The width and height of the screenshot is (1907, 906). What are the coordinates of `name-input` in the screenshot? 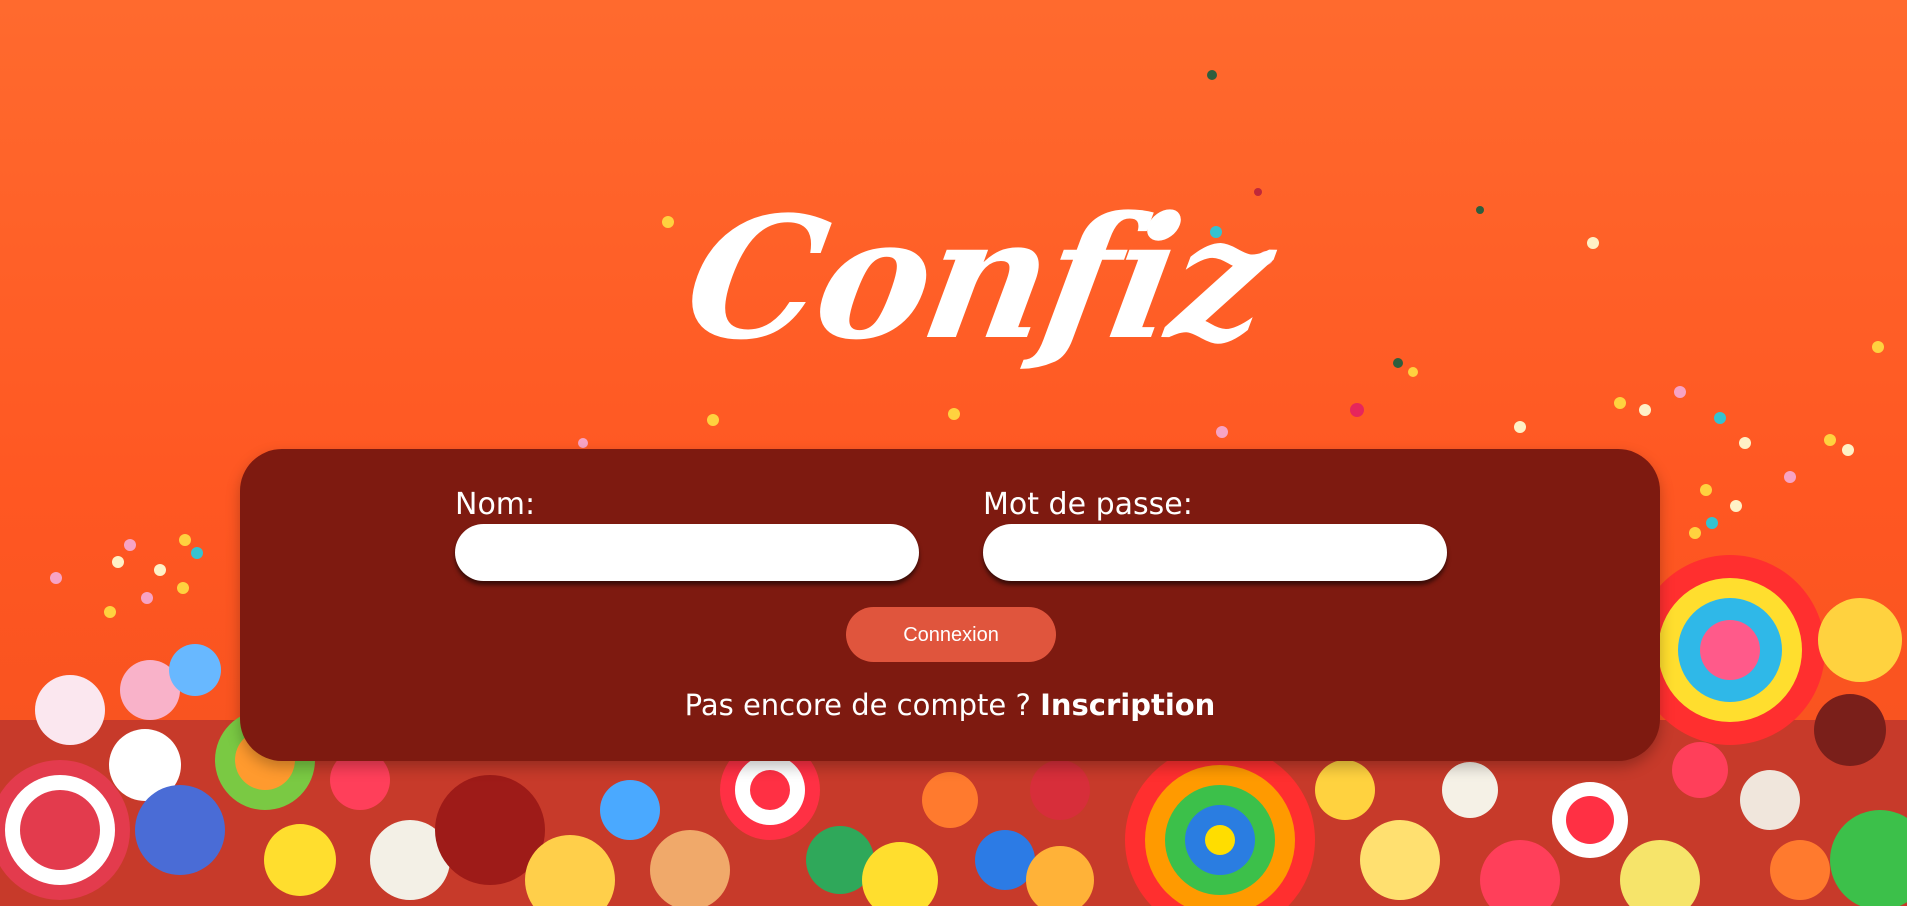 It's located at (687, 552).